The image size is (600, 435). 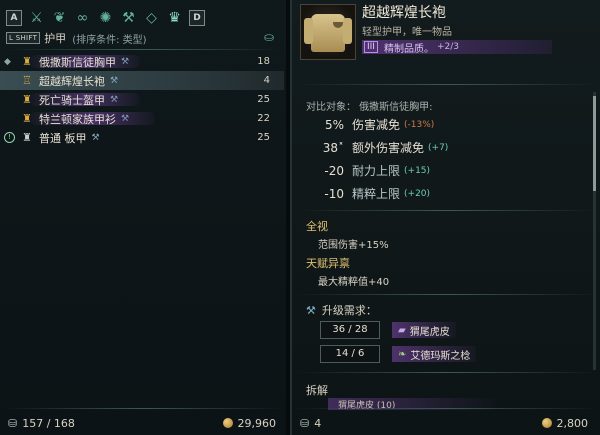 What do you see at coordinates (27, 80) in the screenshot?
I see `robe-icon: ♖` at bounding box center [27, 80].